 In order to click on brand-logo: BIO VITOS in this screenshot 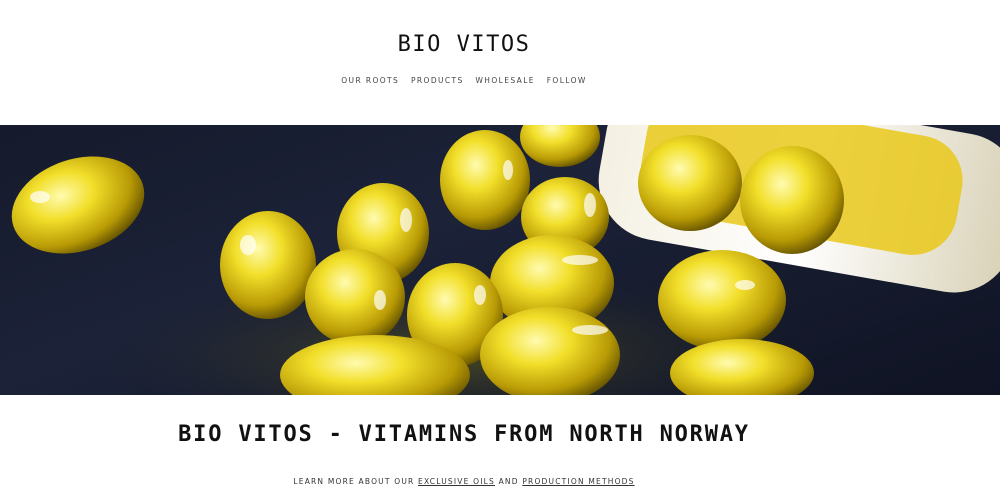, I will do `click(464, 44)`.